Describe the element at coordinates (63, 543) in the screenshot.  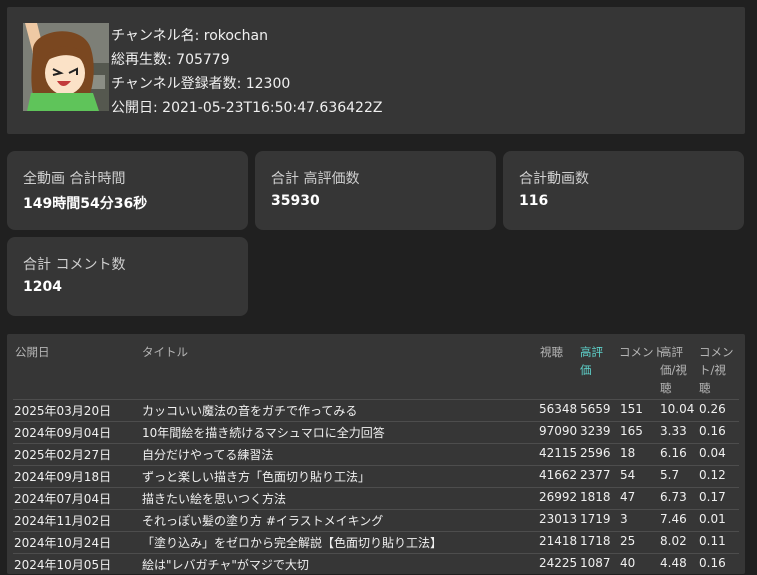
I see `cell-date: 2024年10月24日` at that location.